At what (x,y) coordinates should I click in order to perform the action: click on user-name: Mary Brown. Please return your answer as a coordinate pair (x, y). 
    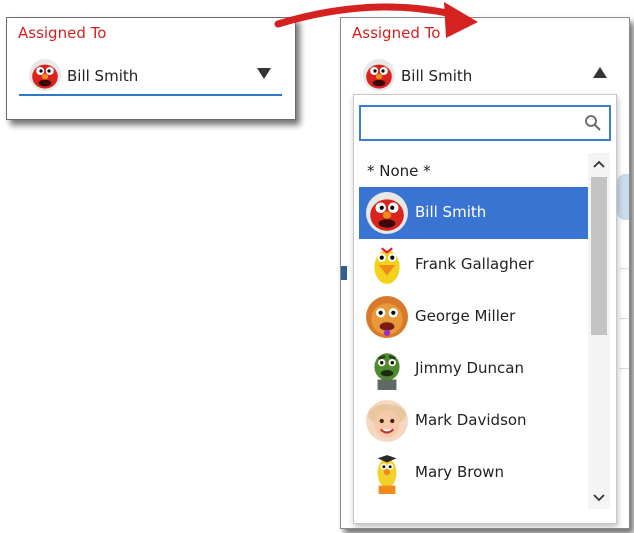
    Looking at the image, I should click on (460, 472).